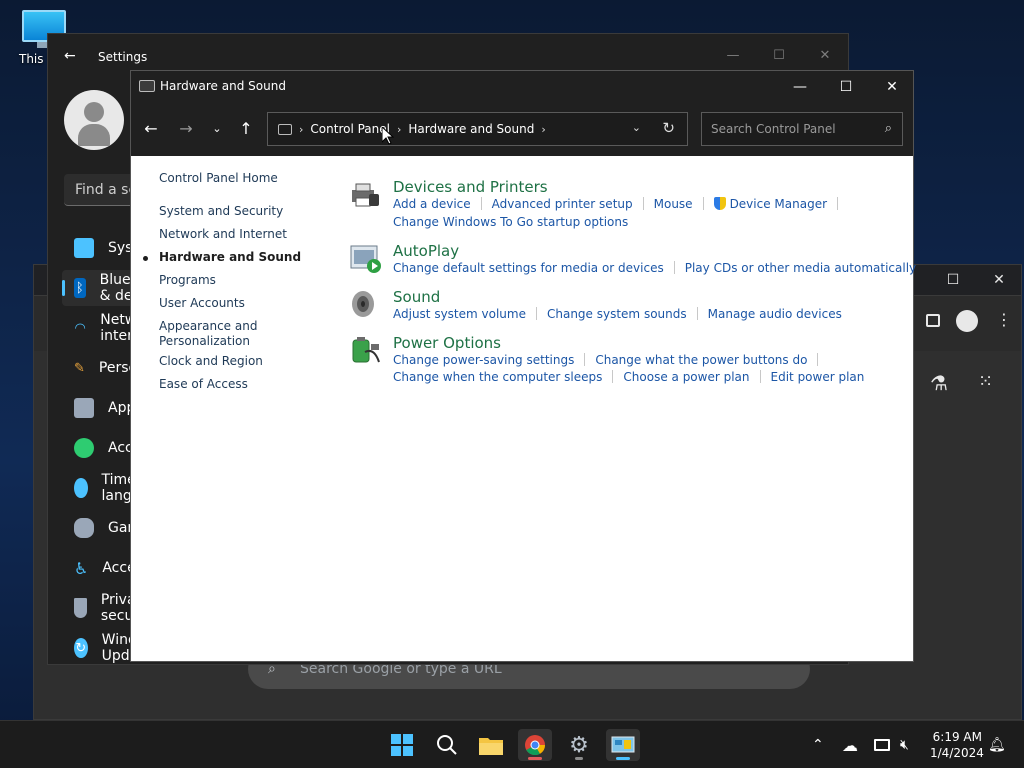  Describe the element at coordinates (84, 408) in the screenshot. I see `apps-icon` at that location.